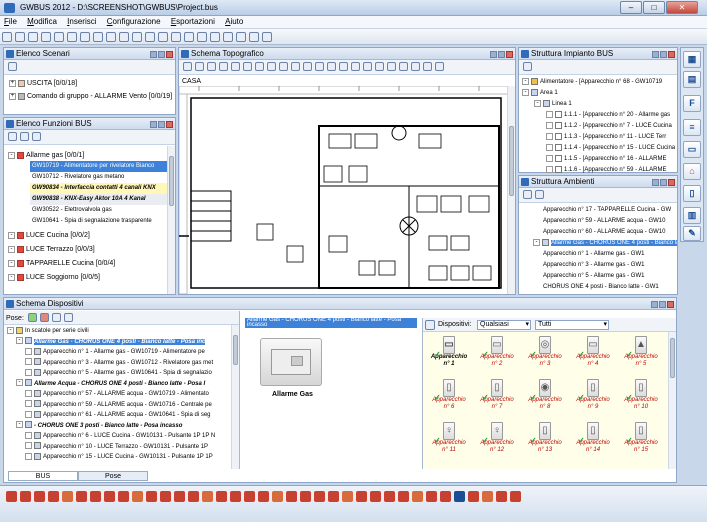 This screenshot has width=707, height=522. I want to click on grid-icon, so click(189, 37).